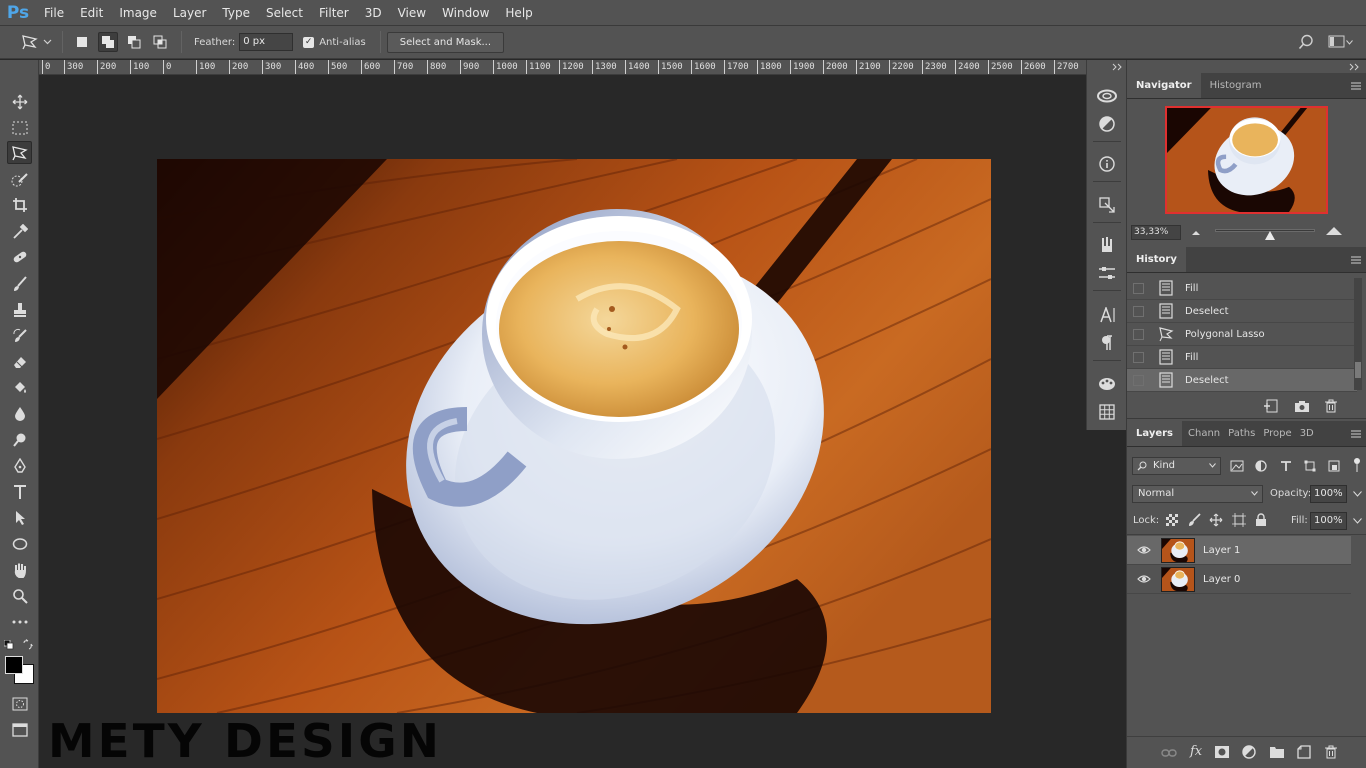 The image size is (1366, 768). Describe the element at coordinates (14, 665) in the screenshot. I see `foreground-color-swatch` at that location.